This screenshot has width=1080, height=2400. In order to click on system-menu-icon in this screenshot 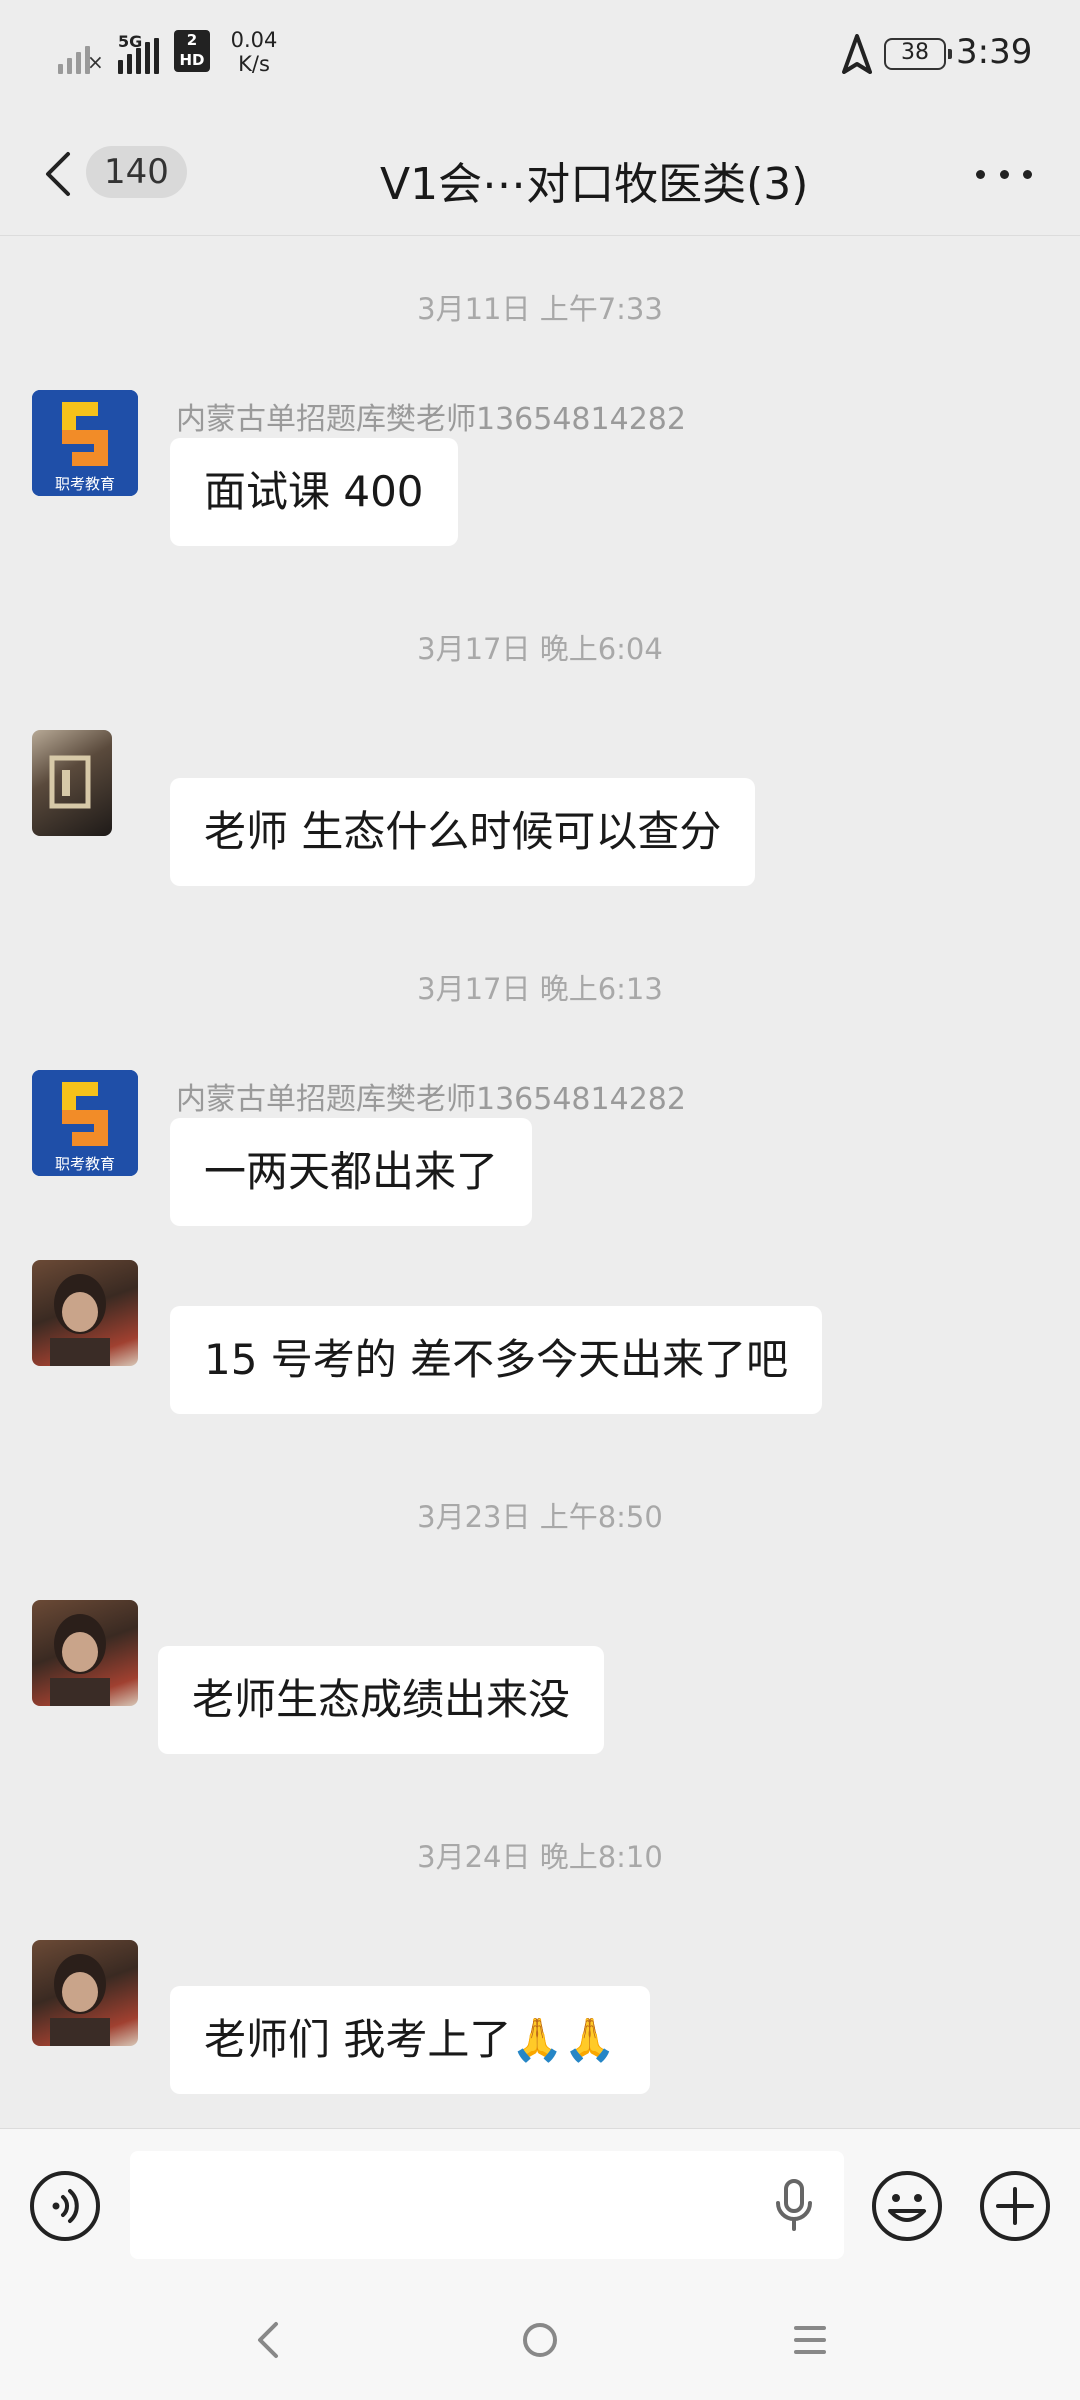, I will do `click(810, 2340)`.